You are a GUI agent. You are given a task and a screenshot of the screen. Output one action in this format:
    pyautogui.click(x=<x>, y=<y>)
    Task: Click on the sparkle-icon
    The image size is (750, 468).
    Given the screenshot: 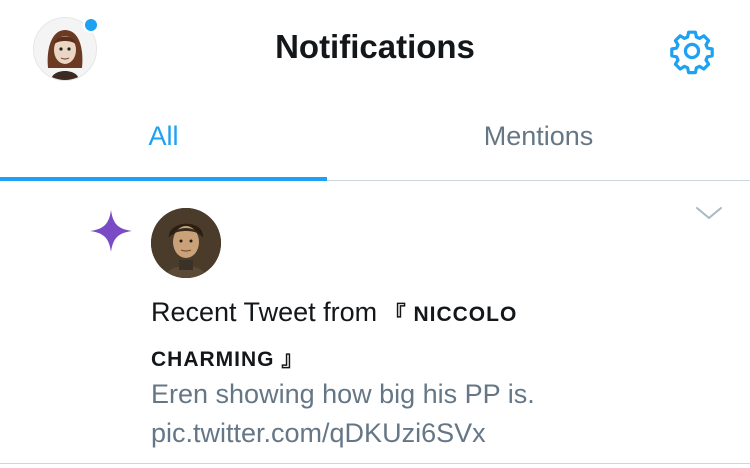 What is the action you would take?
    pyautogui.click(x=111, y=231)
    